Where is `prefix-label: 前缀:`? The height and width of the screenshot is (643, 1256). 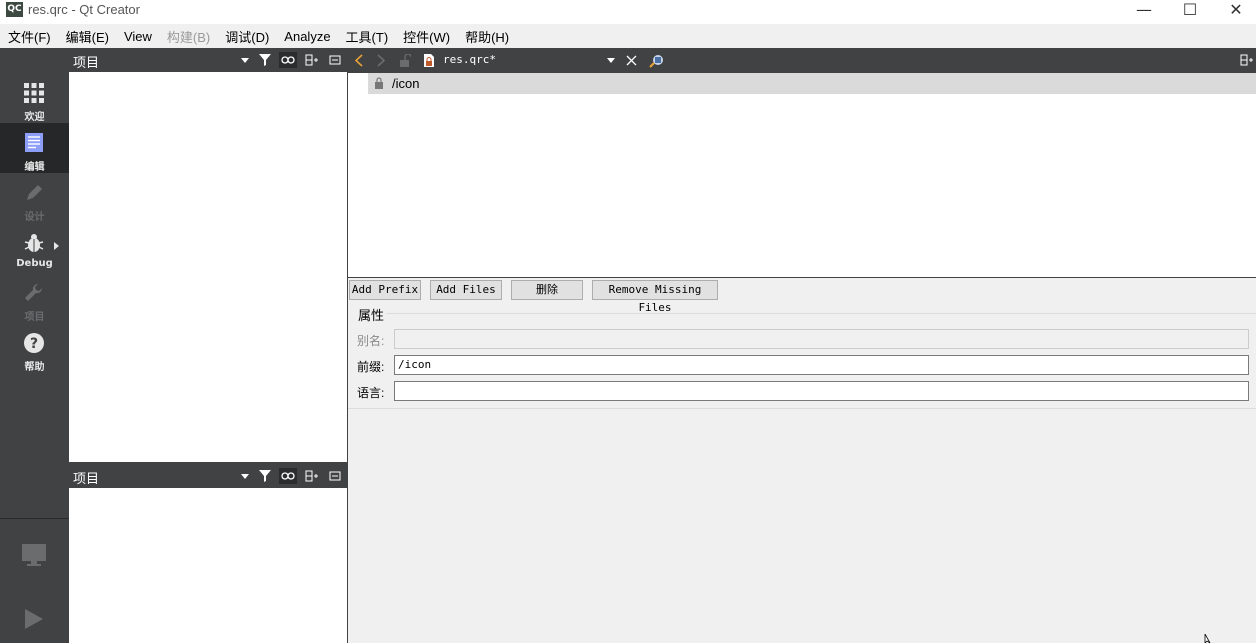
prefix-label: 前缀: is located at coordinates (371, 367).